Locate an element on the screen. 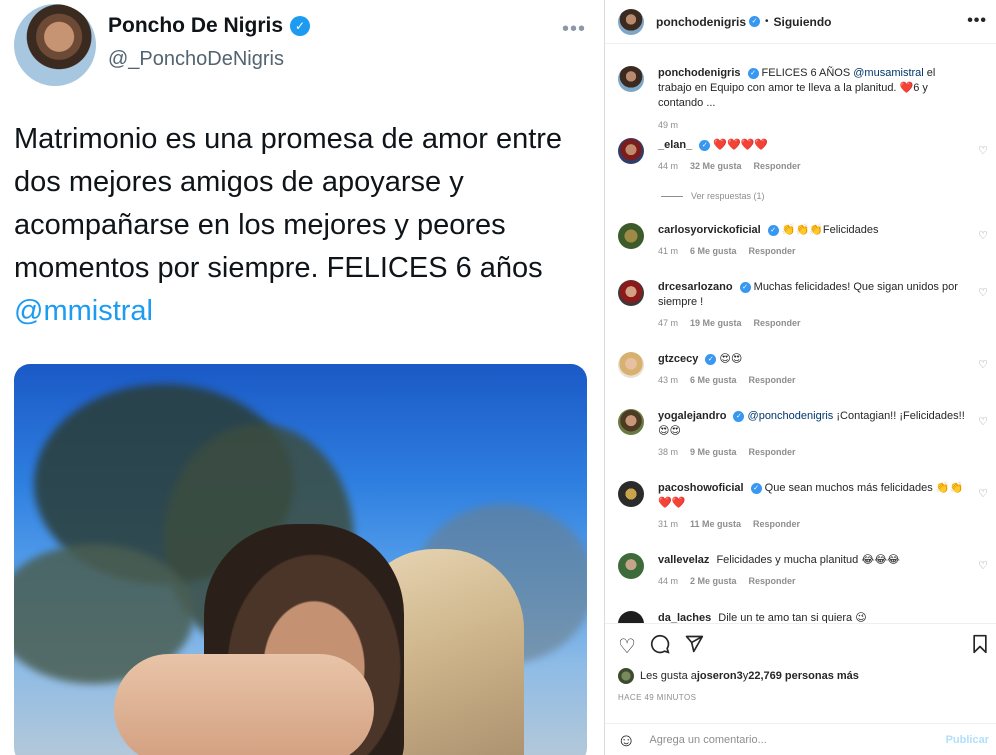 The width and height of the screenshot is (996, 755). bookmark-icon is located at coordinates (980, 646).